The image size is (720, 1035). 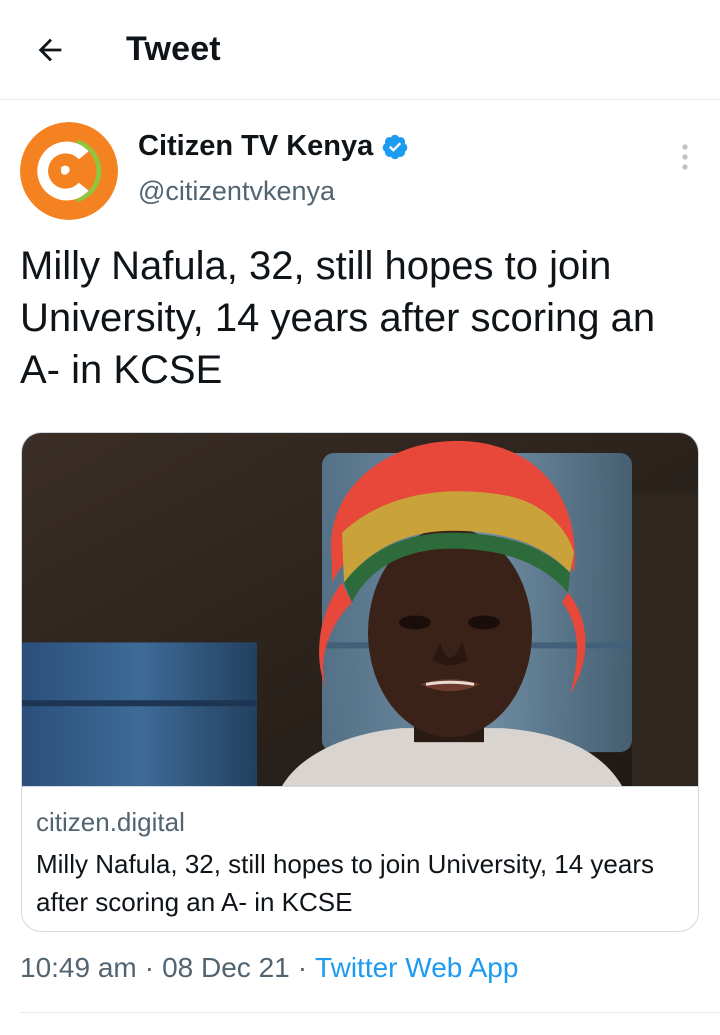 I want to click on author-name-row: Citizen TV Kenya, so click(x=273, y=146).